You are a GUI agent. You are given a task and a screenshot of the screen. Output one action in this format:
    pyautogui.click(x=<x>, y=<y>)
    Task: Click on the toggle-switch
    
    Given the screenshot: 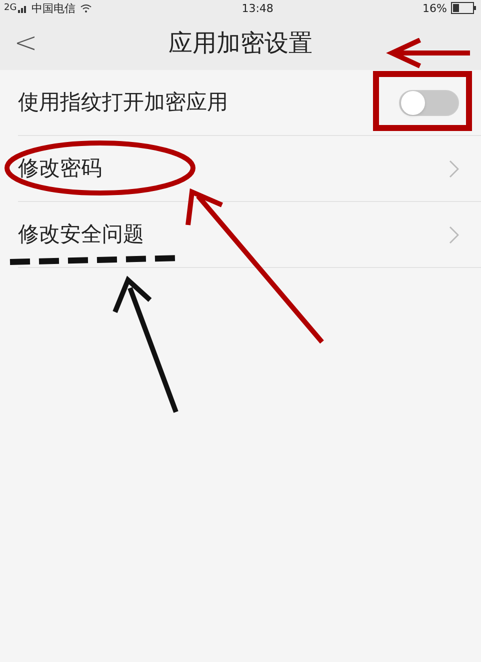 What is the action you would take?
    pyautogui.click(x=429, y=103)
    